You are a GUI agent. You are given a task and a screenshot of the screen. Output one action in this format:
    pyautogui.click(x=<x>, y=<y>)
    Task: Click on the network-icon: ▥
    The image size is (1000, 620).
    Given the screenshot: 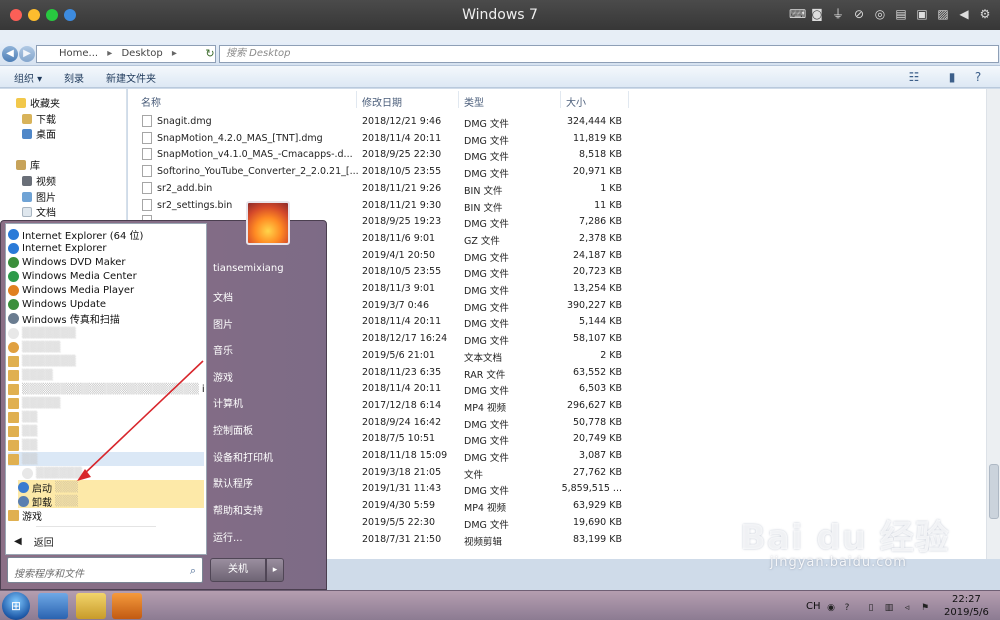 What is the action you would take?
    pyautogui.click(x=889, y=608)
    